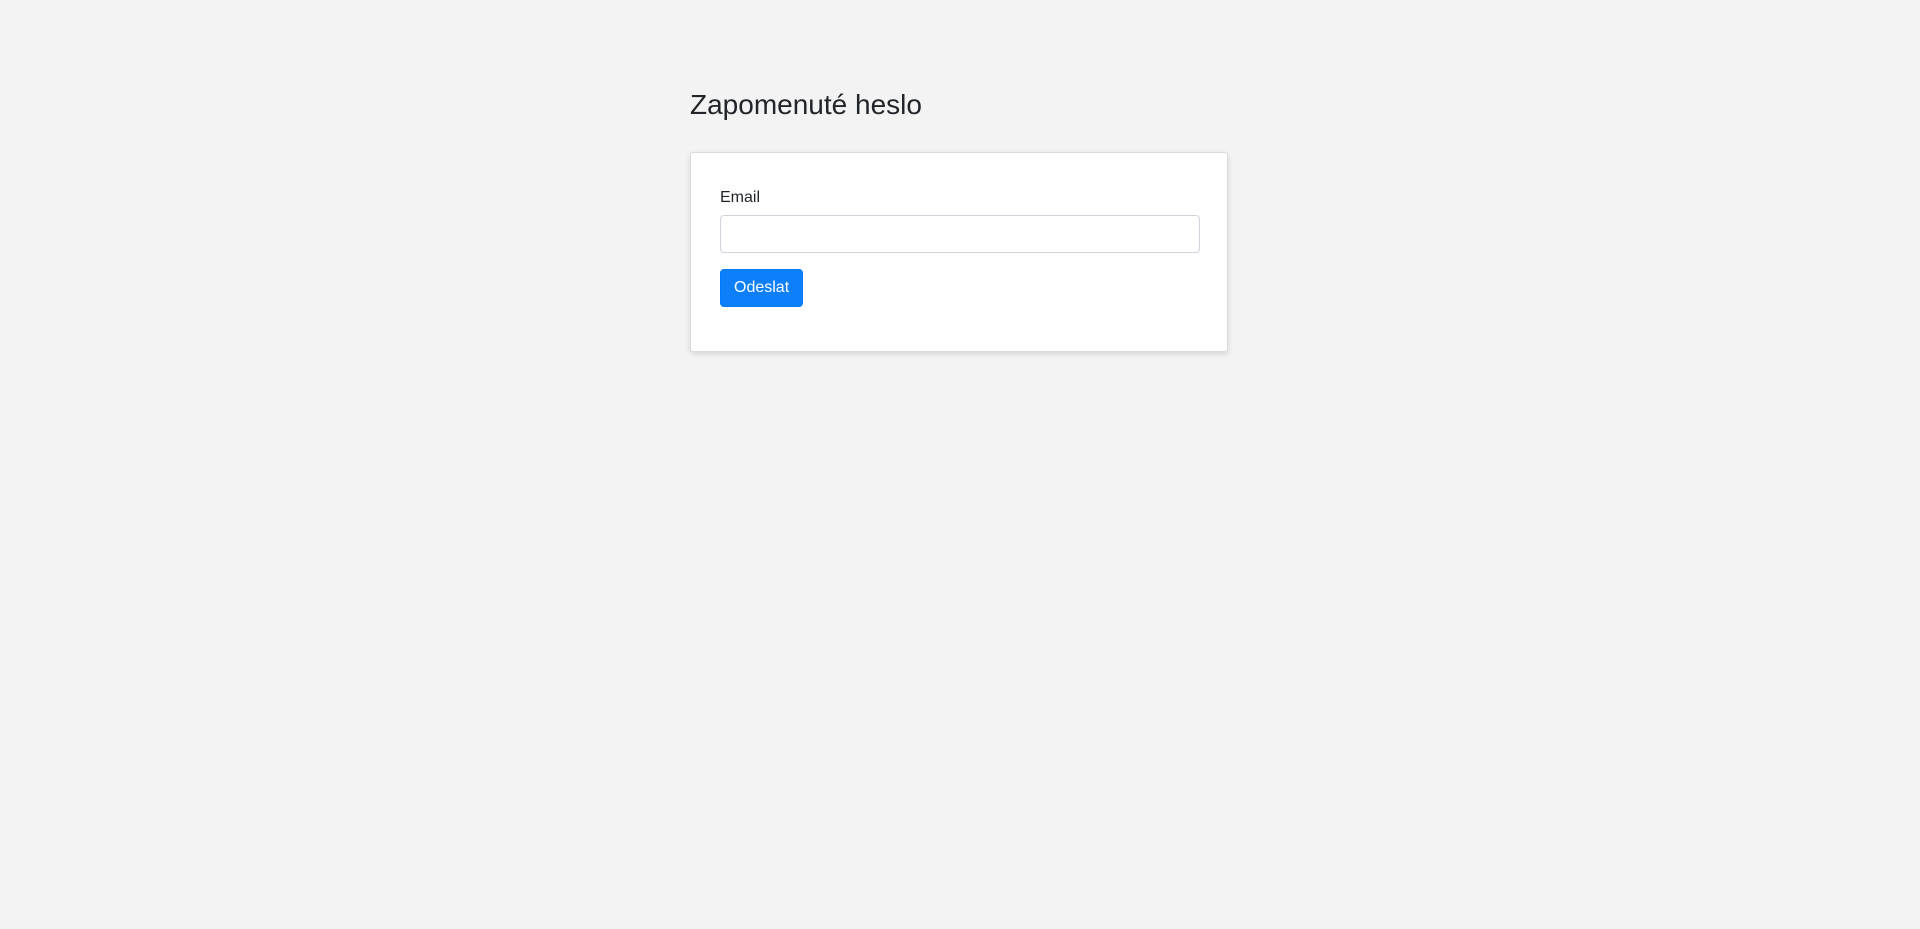 The width and height of the screenshot is (1920, 929). I want to click on email-input, so click(960, 234).